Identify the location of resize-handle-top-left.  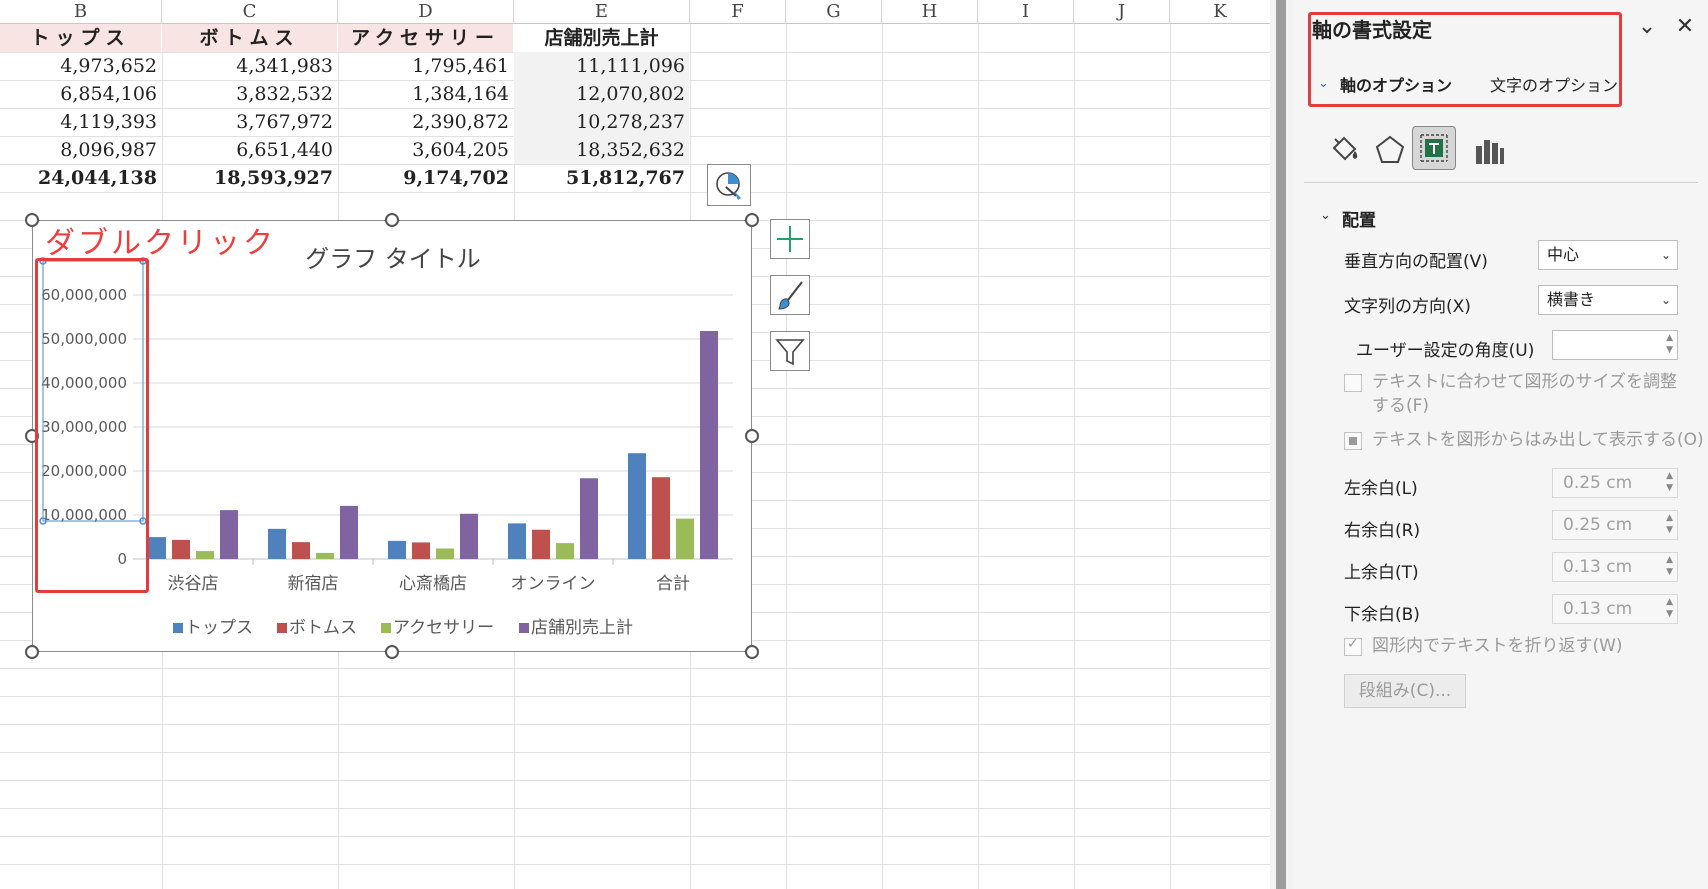
(32, 220).